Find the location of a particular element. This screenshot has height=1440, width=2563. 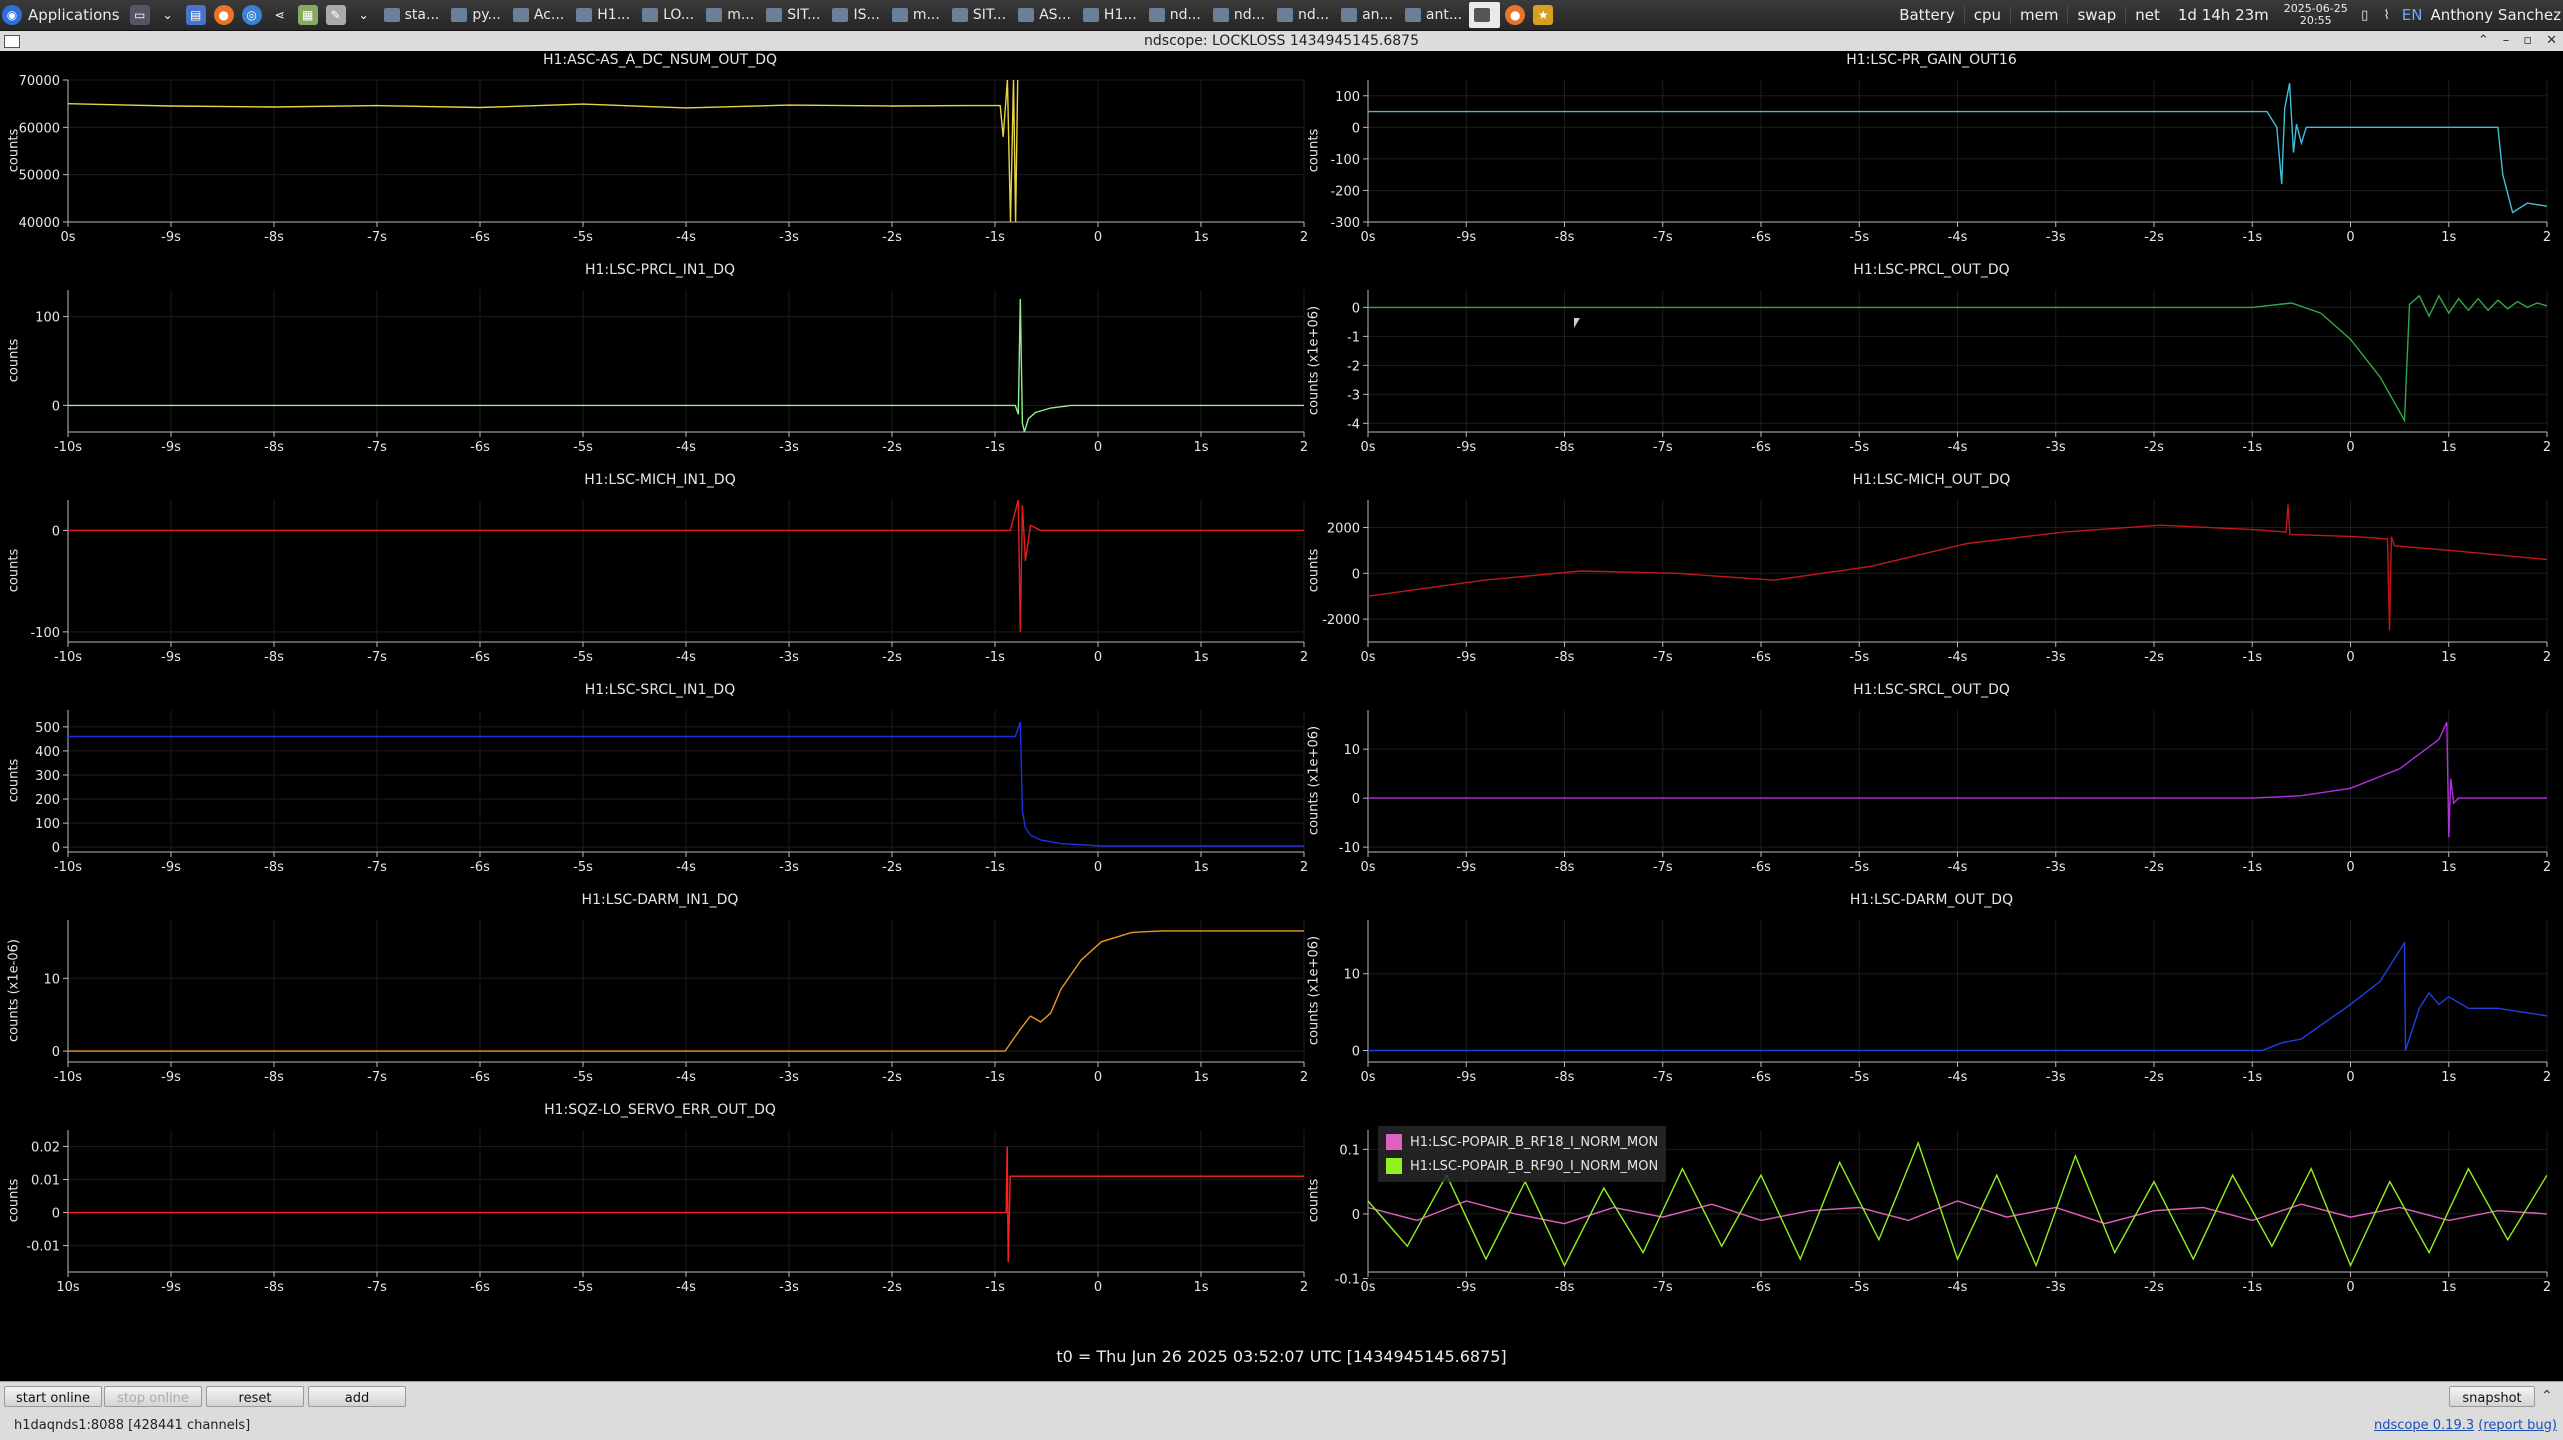

window-menu-icon is located at coordinates (12, 41).